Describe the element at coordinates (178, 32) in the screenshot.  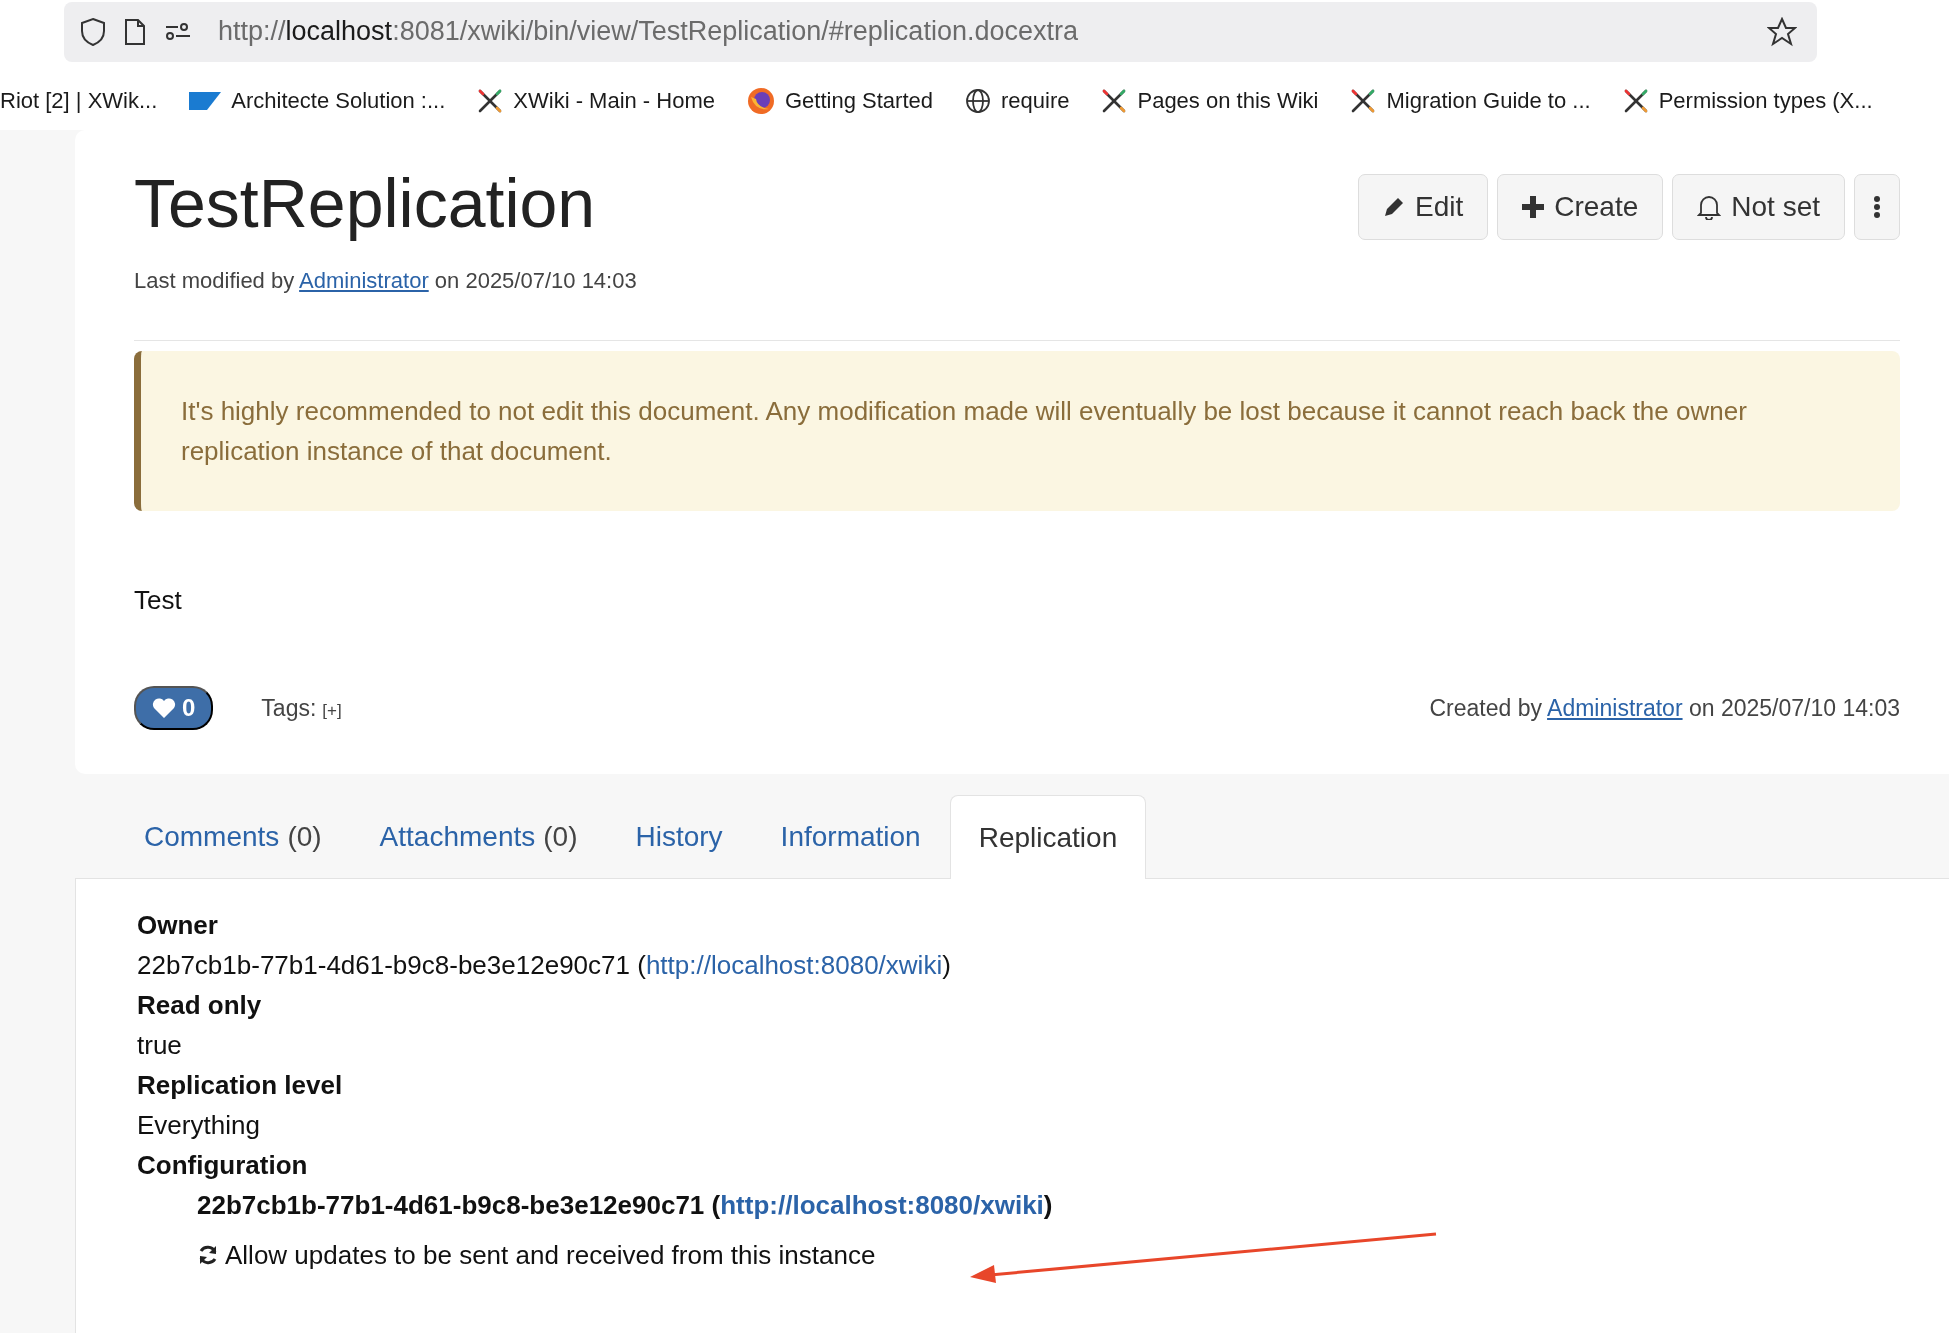
I see `sliders-icon` at that location.